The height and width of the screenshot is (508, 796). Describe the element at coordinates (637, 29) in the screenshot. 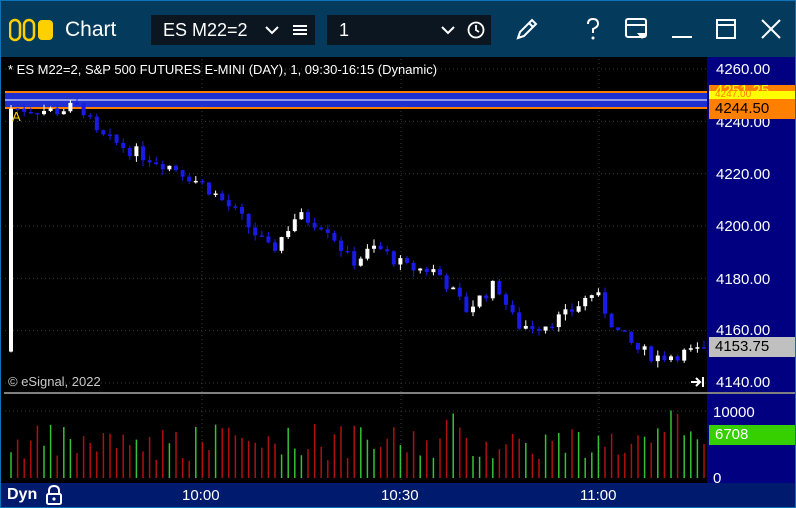

I see `template-icon` at that location.